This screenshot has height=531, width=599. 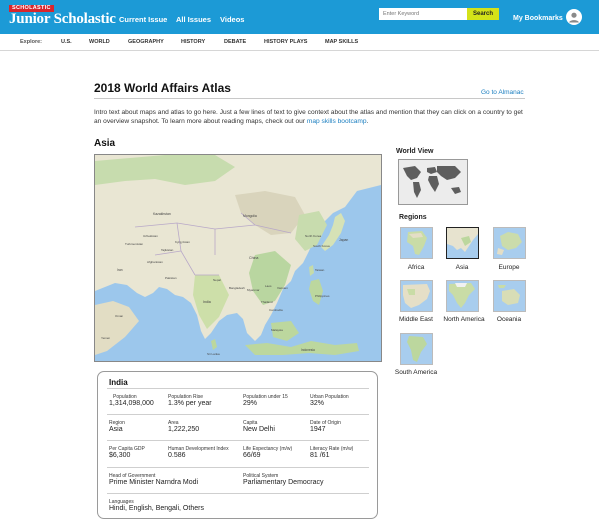 I want to click on south-america-map-icon, so click(x=416, y=349).